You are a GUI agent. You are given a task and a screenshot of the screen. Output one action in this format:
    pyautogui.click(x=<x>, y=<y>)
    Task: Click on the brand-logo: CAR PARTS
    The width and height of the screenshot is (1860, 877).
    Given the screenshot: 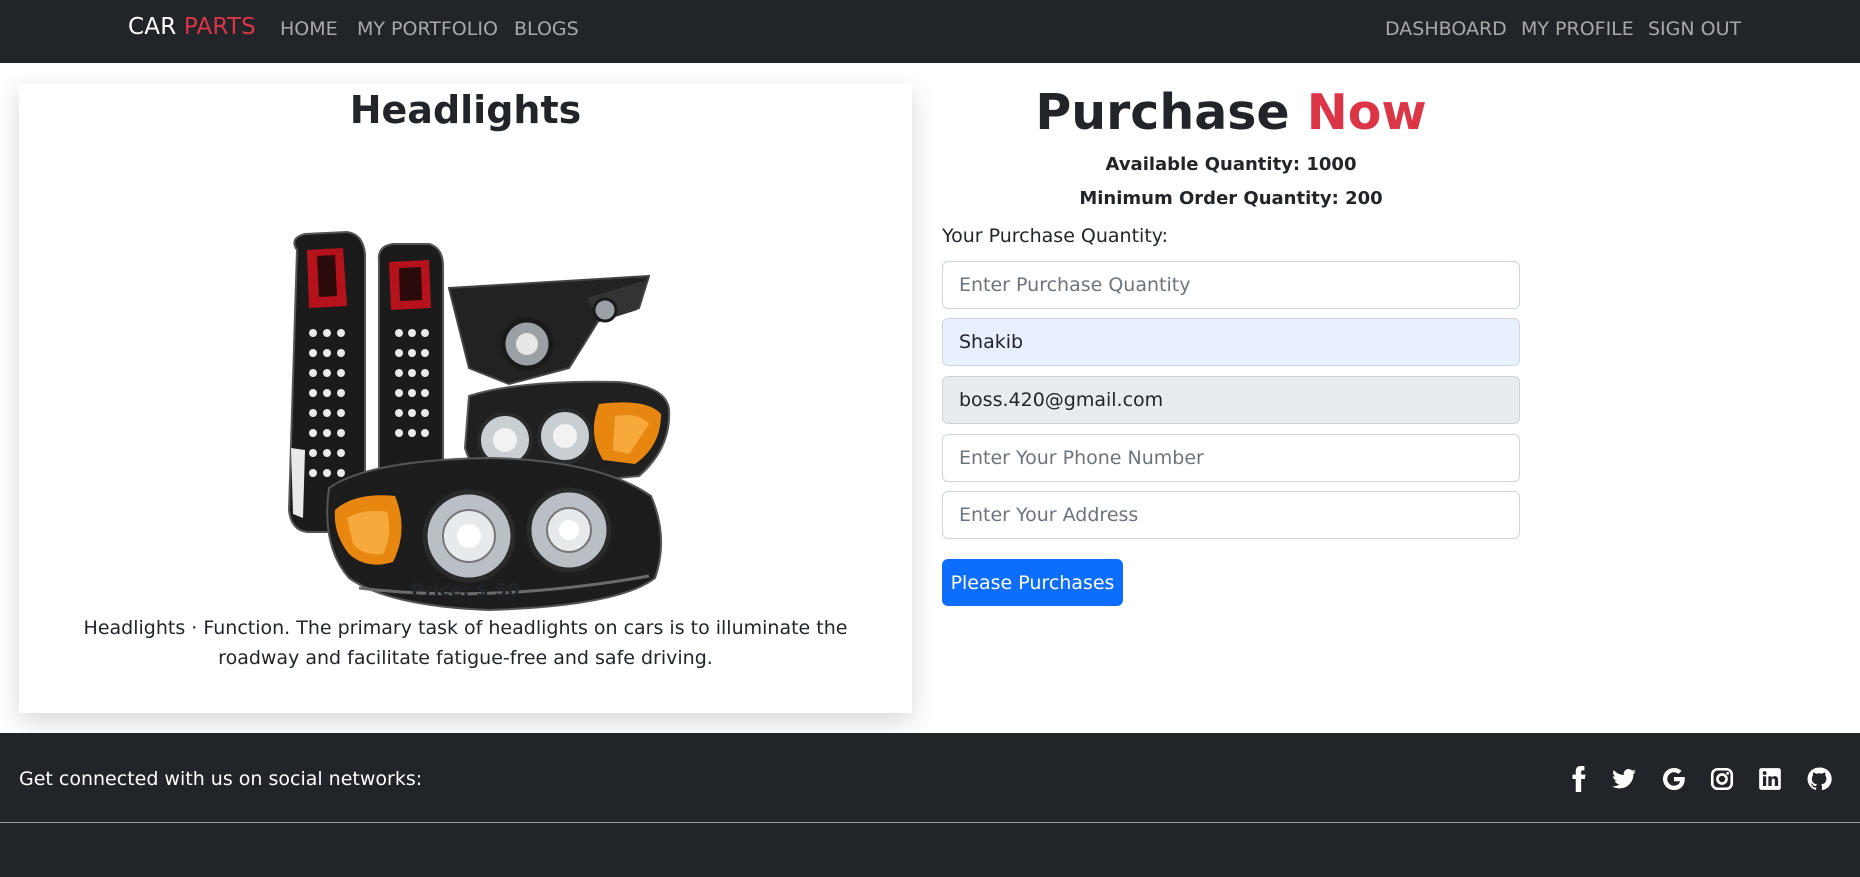 What is the action you would take?
    pyautogui.click(x=192, y=27)
    